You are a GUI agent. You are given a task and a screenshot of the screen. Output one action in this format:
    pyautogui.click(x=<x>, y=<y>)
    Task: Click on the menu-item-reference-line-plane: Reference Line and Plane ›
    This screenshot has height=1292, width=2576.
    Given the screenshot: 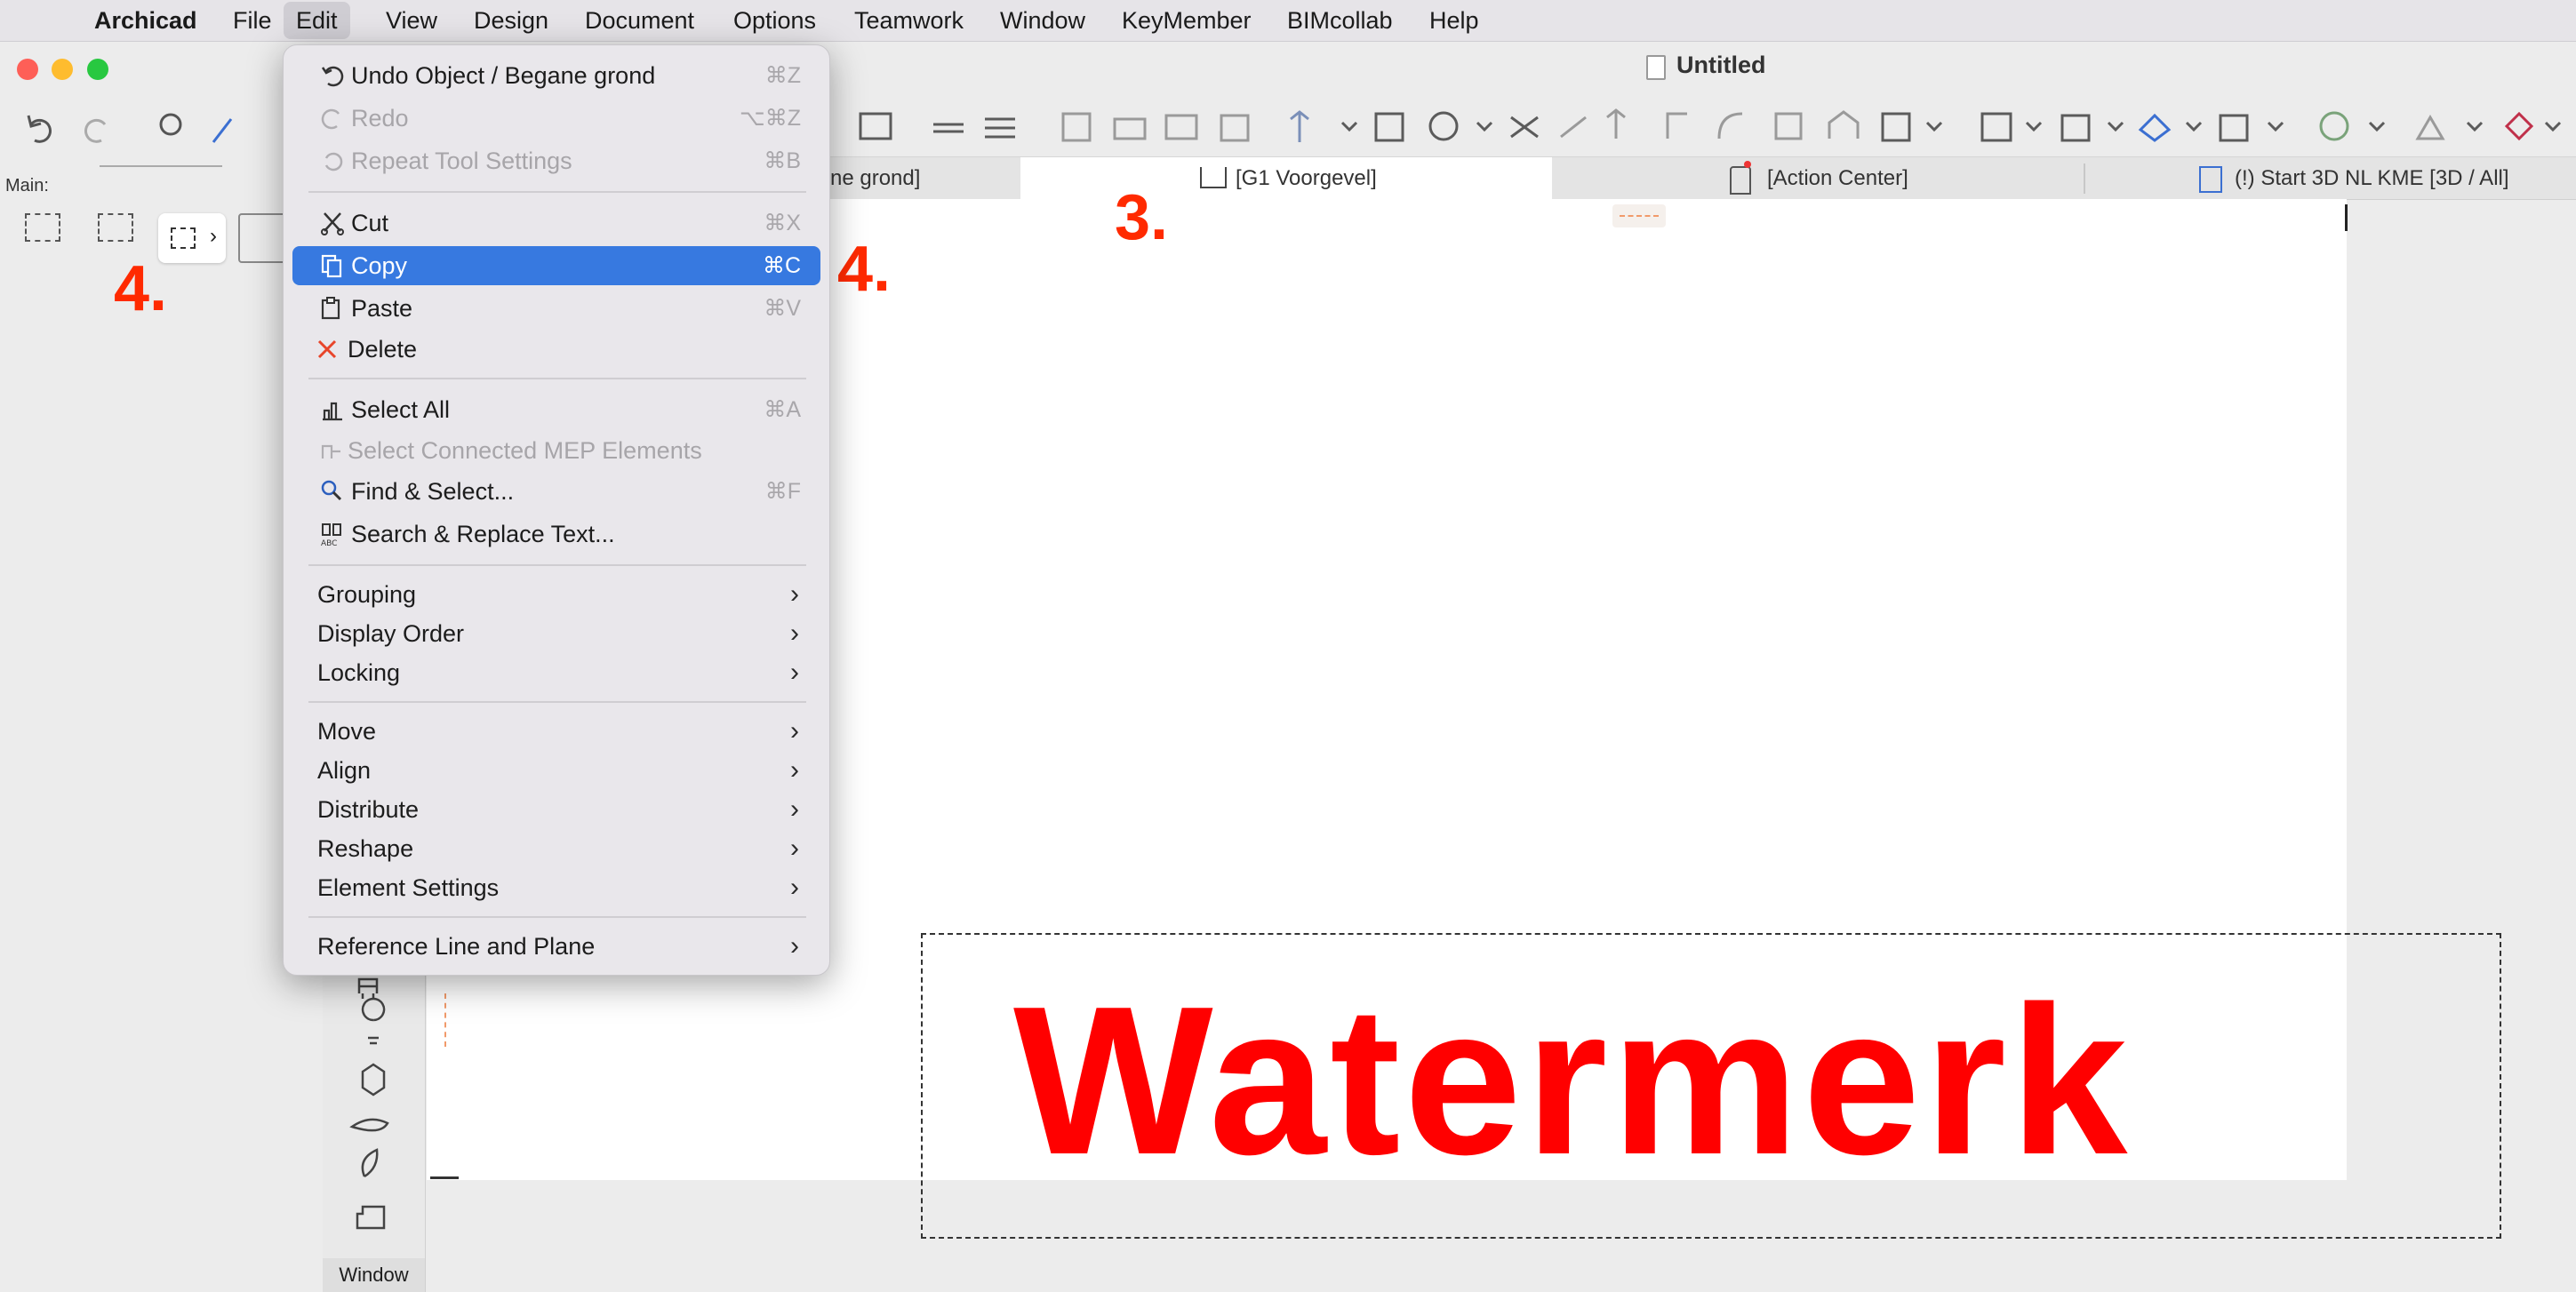 What is the action you would take?
    pyautogui.click(x=556, y=946)
    